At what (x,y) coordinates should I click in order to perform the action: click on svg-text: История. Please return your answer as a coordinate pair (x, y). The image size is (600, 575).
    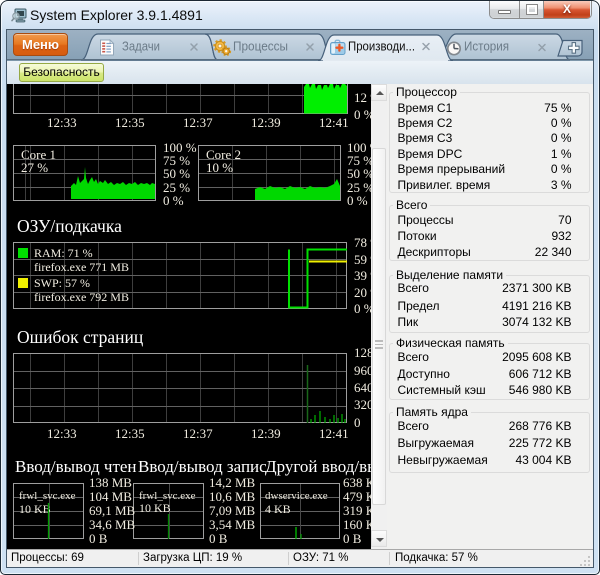
    Looking at the image, I should click on (486, 47).